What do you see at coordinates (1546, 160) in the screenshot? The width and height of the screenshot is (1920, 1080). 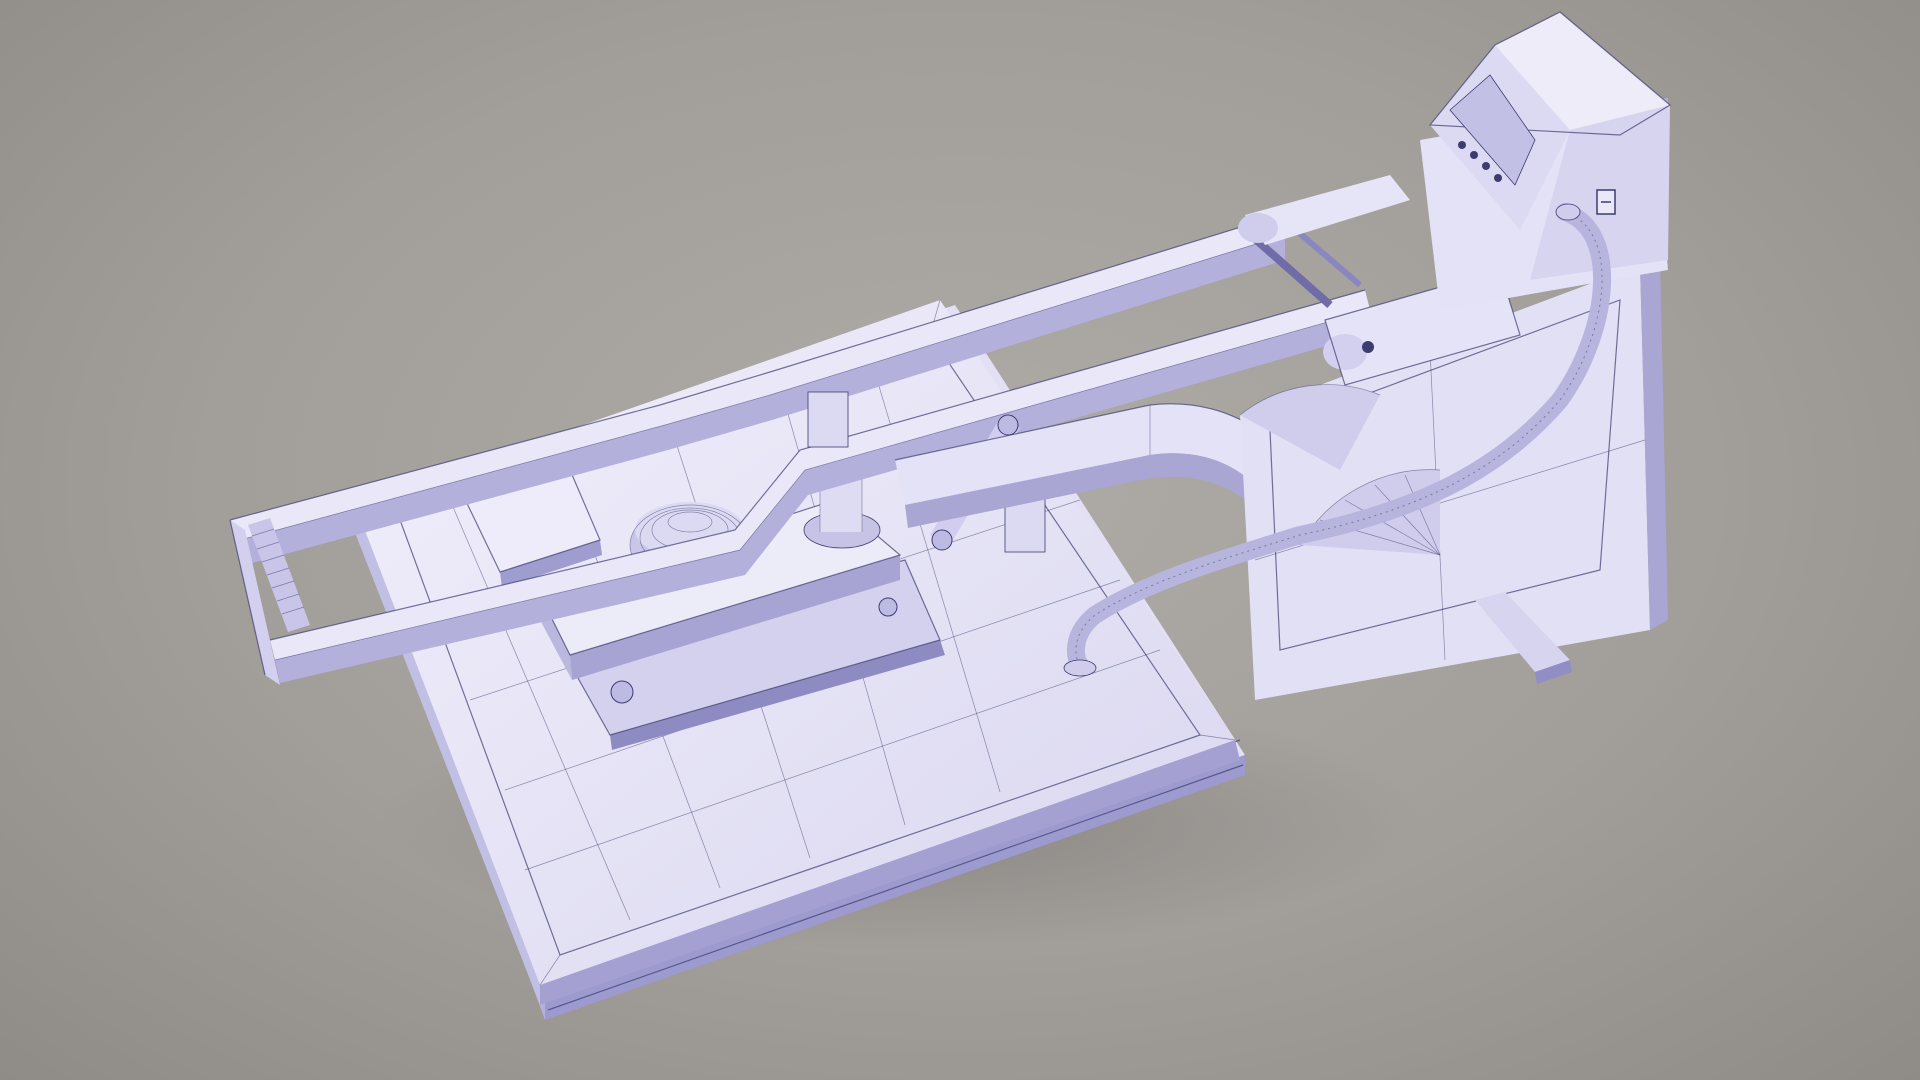 I see `control-tower` at bounding box center [1546, 160].